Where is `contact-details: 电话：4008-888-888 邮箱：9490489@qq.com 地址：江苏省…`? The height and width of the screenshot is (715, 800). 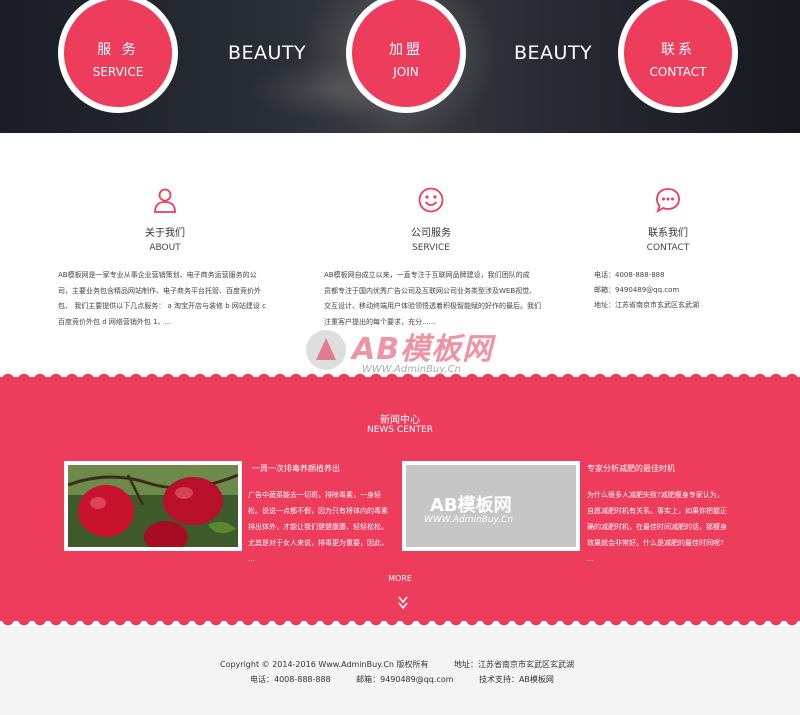
contact-details: 电话：4008-888-888 邮箱：9490489@qq.com 地址：江苏省… is located at coordinates (694, 290).